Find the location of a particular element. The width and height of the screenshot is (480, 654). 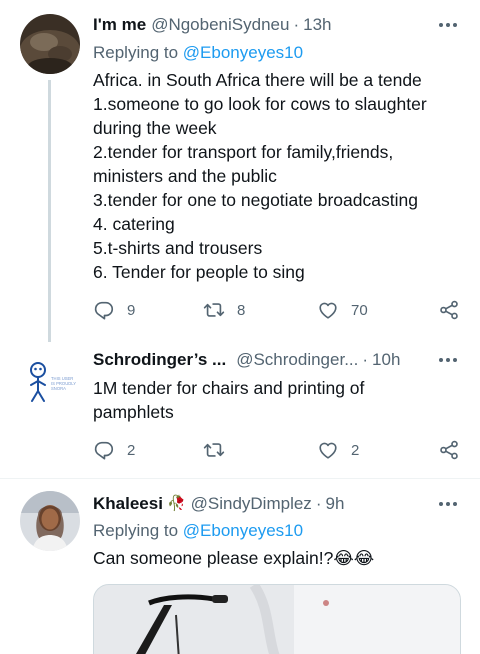

like-button: 70 is located at coordinates (342, 310).